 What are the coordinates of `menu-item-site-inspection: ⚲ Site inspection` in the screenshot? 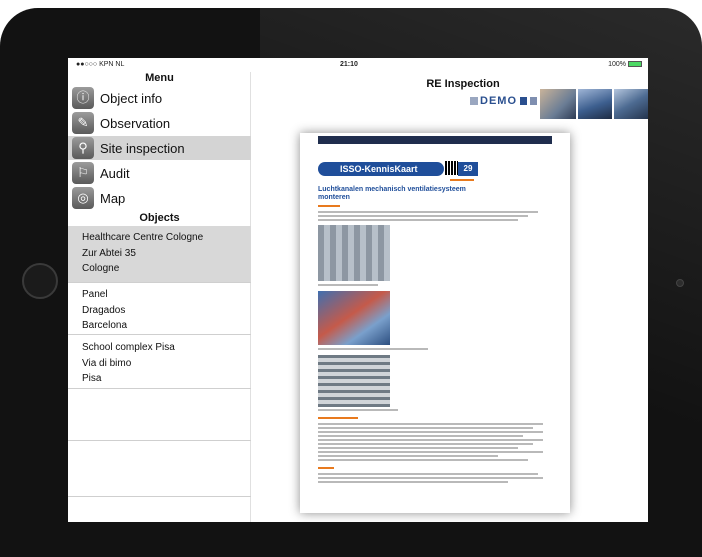 It's located at (159, 148).